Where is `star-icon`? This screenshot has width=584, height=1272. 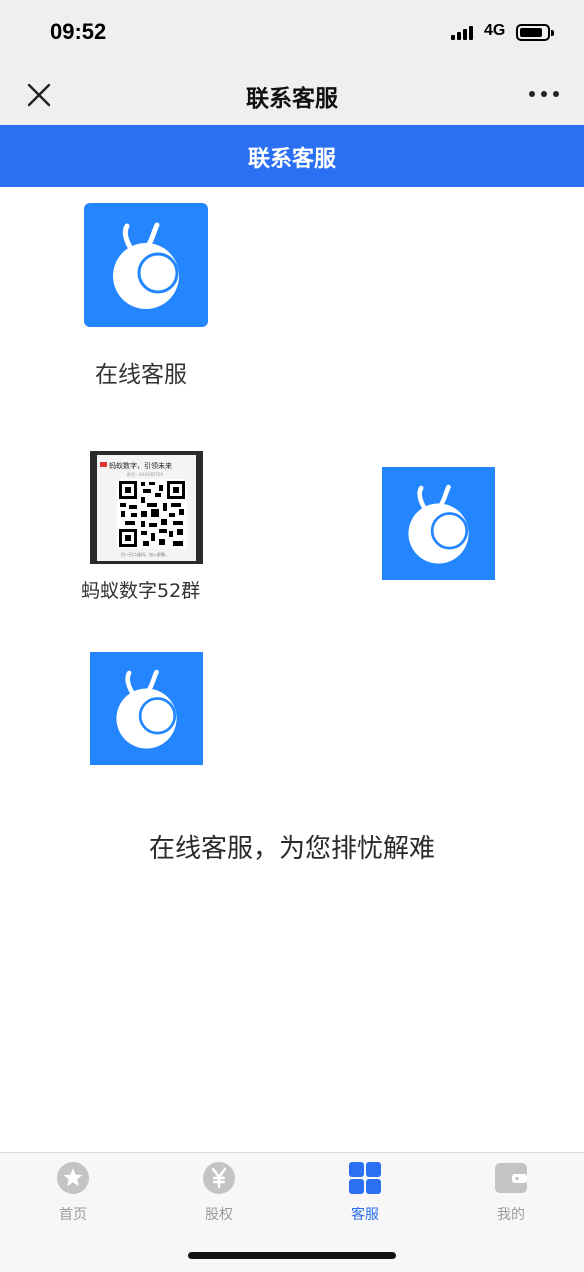 star-icon is located at coordinates (73, 1178).